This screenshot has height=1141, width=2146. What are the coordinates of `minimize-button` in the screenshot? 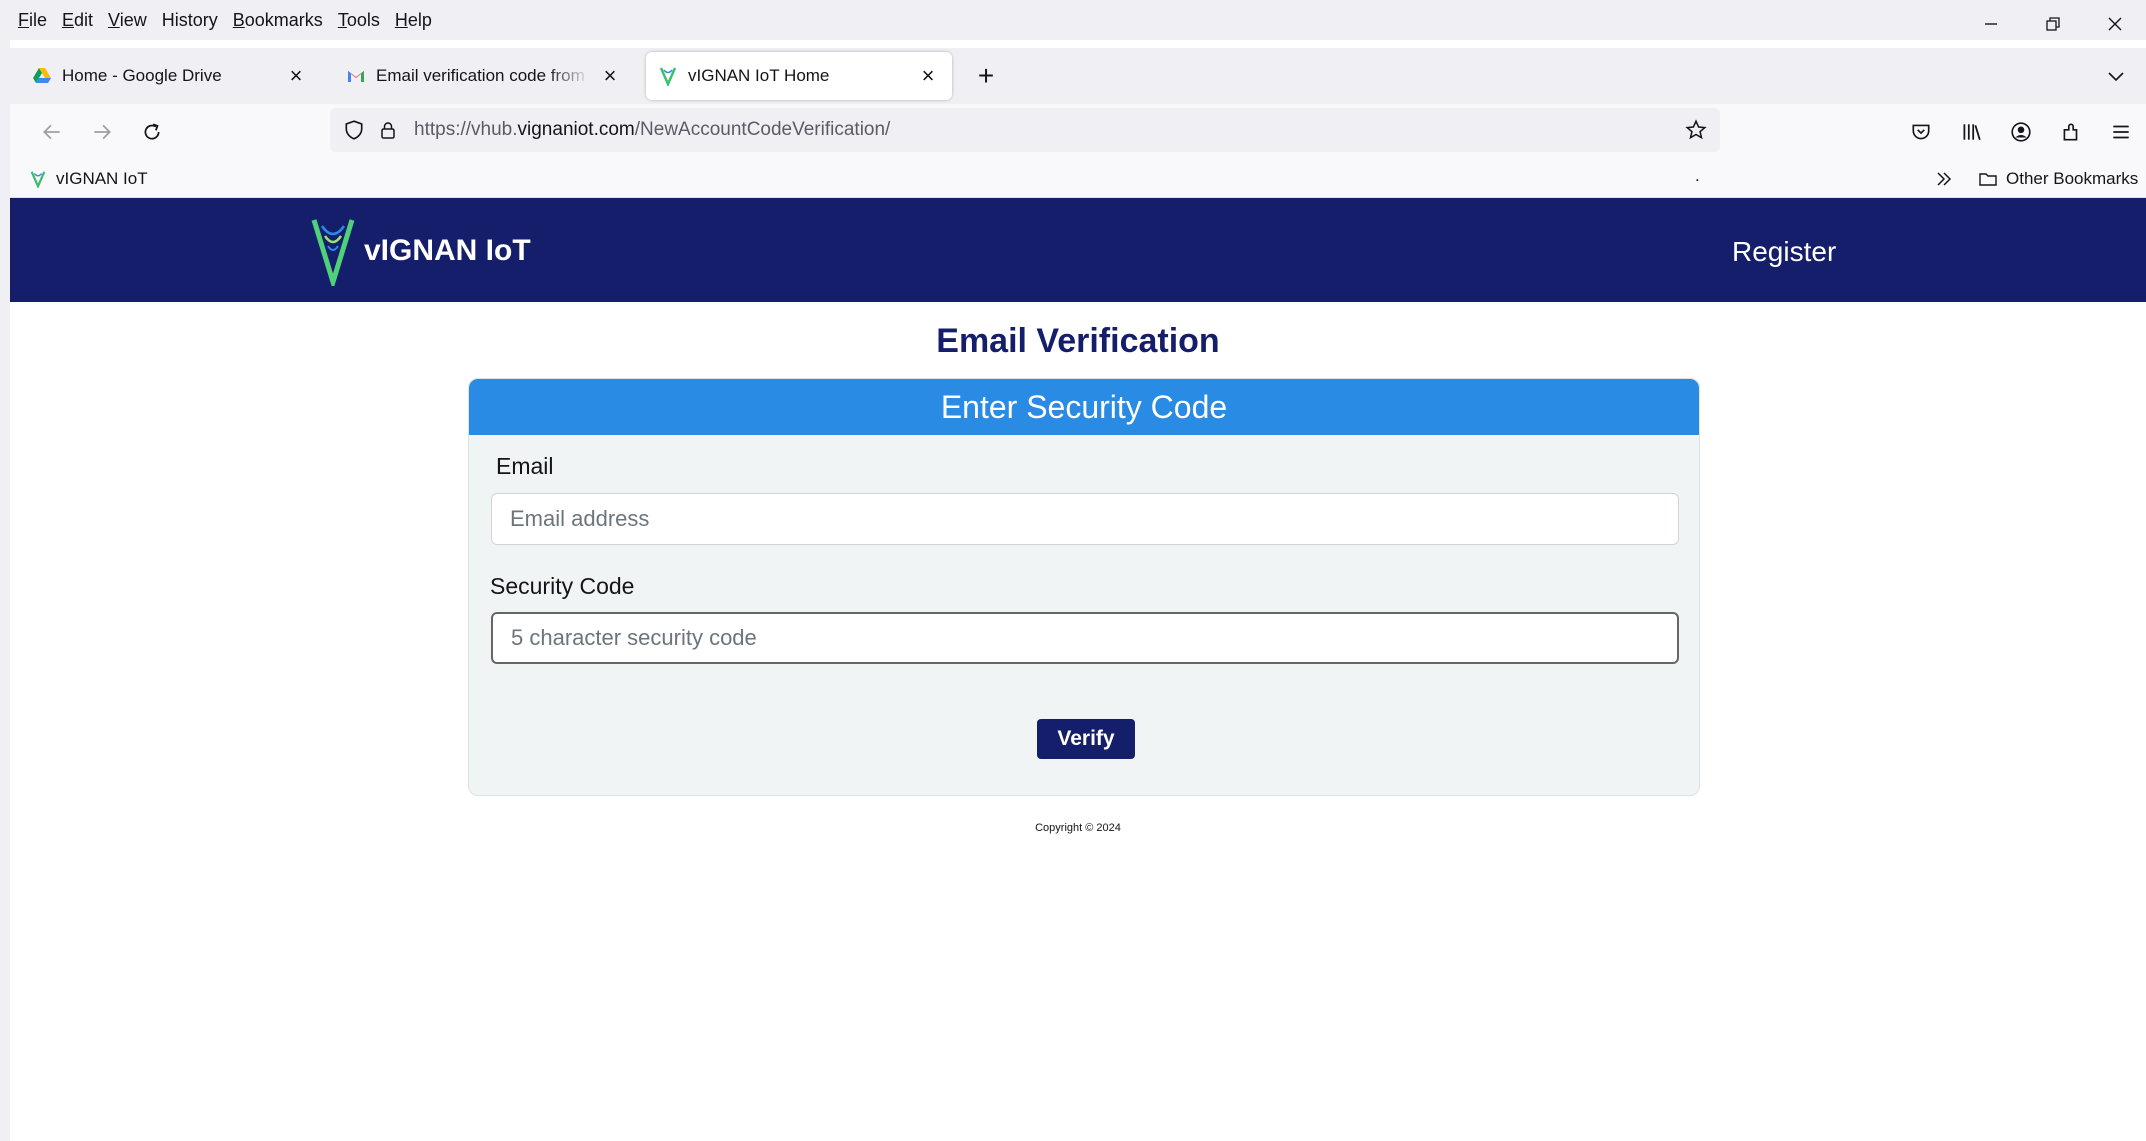 It's located at (1991, 24).